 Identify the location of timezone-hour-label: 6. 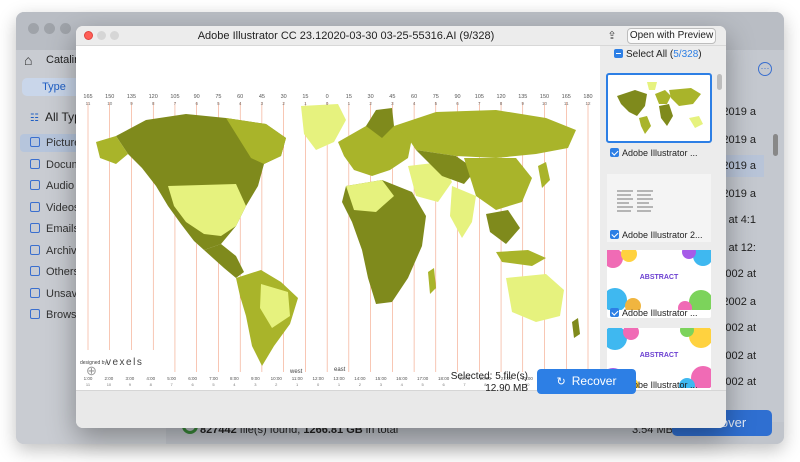
(457, 103).